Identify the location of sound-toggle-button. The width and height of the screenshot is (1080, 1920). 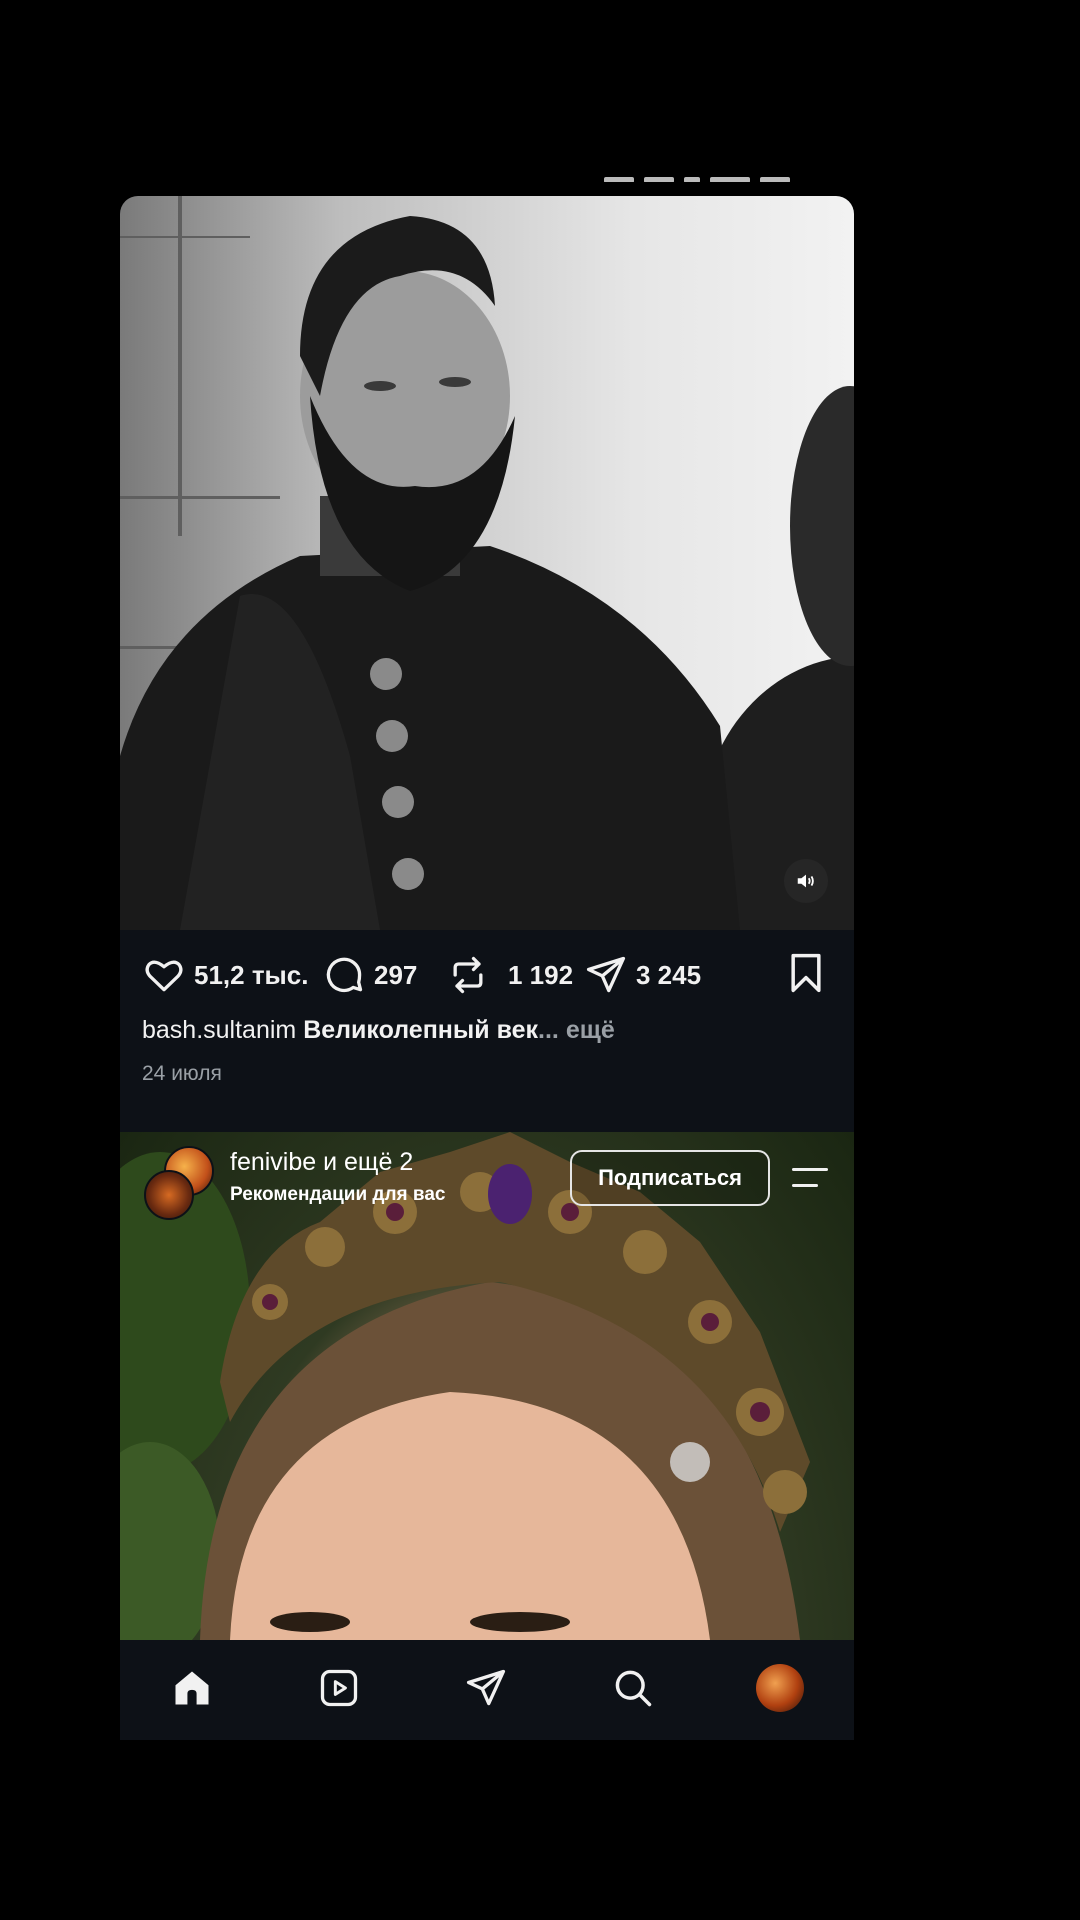
(806, 881).